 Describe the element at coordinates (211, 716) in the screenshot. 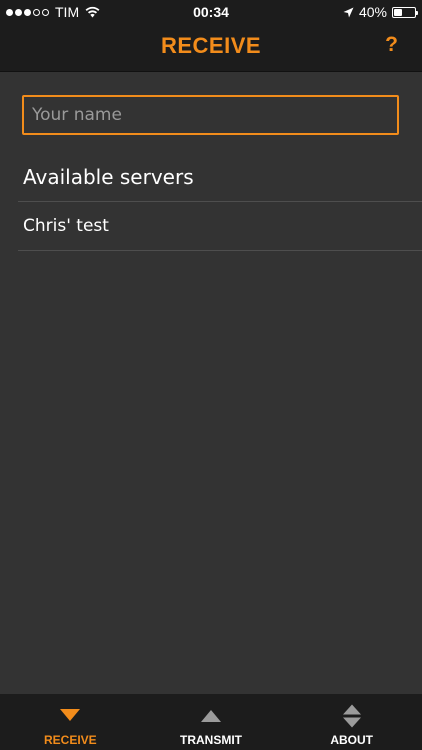

I see `triangle-up-icon` at that location.